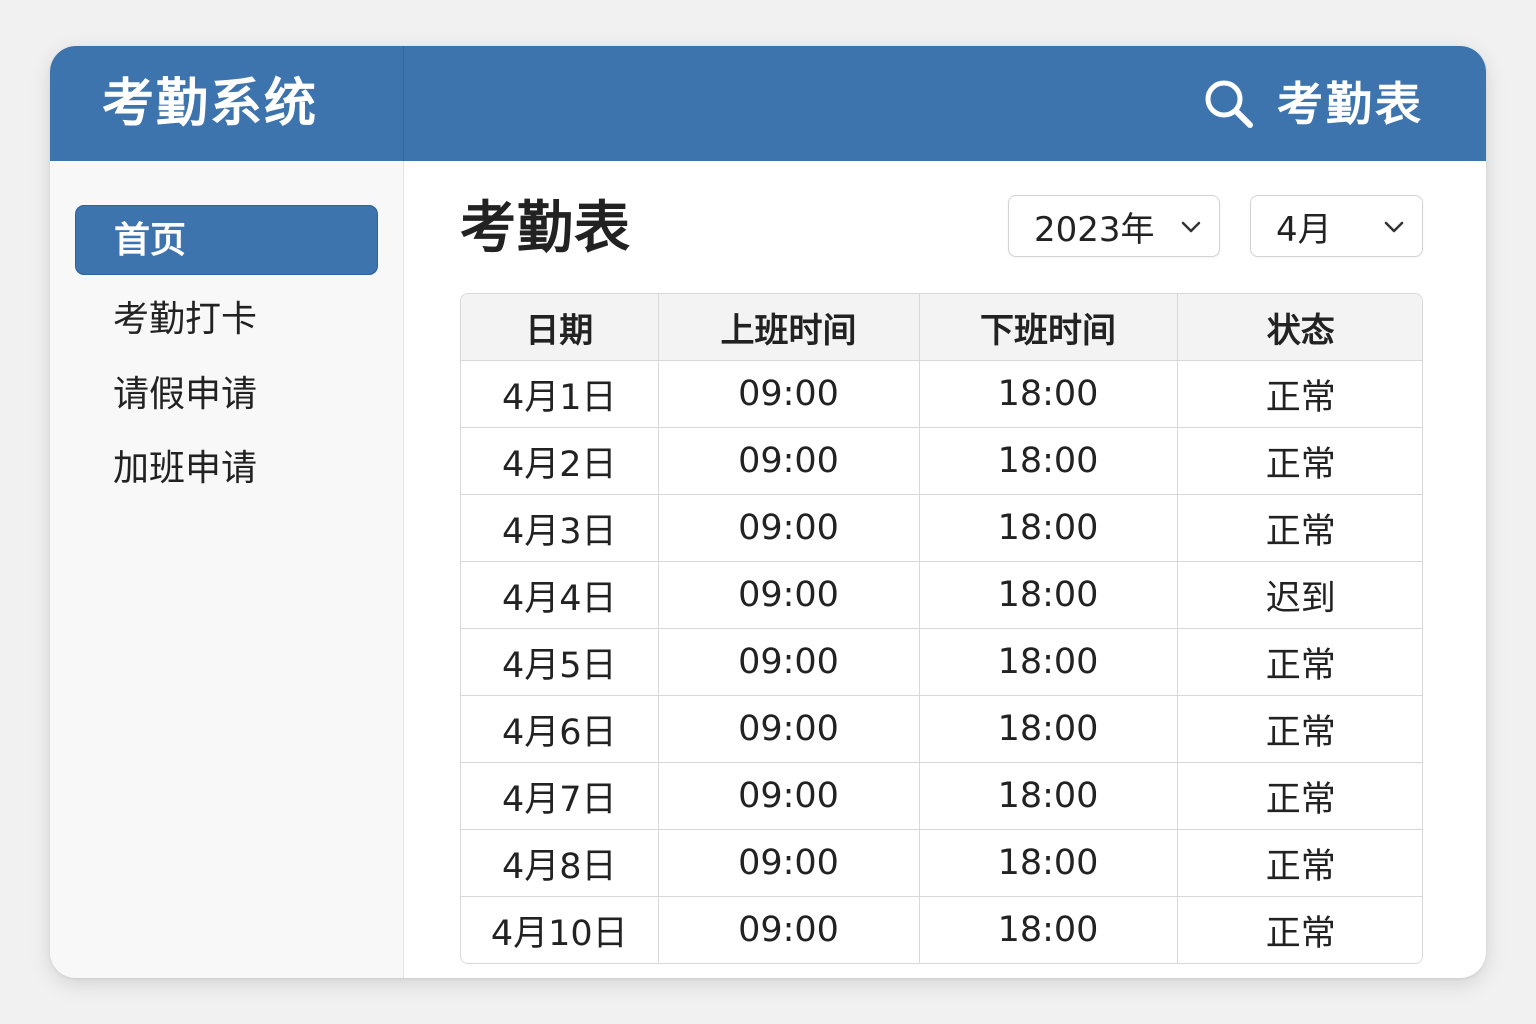  I want to click on app-title: 考勤系统, so click(210, 104).